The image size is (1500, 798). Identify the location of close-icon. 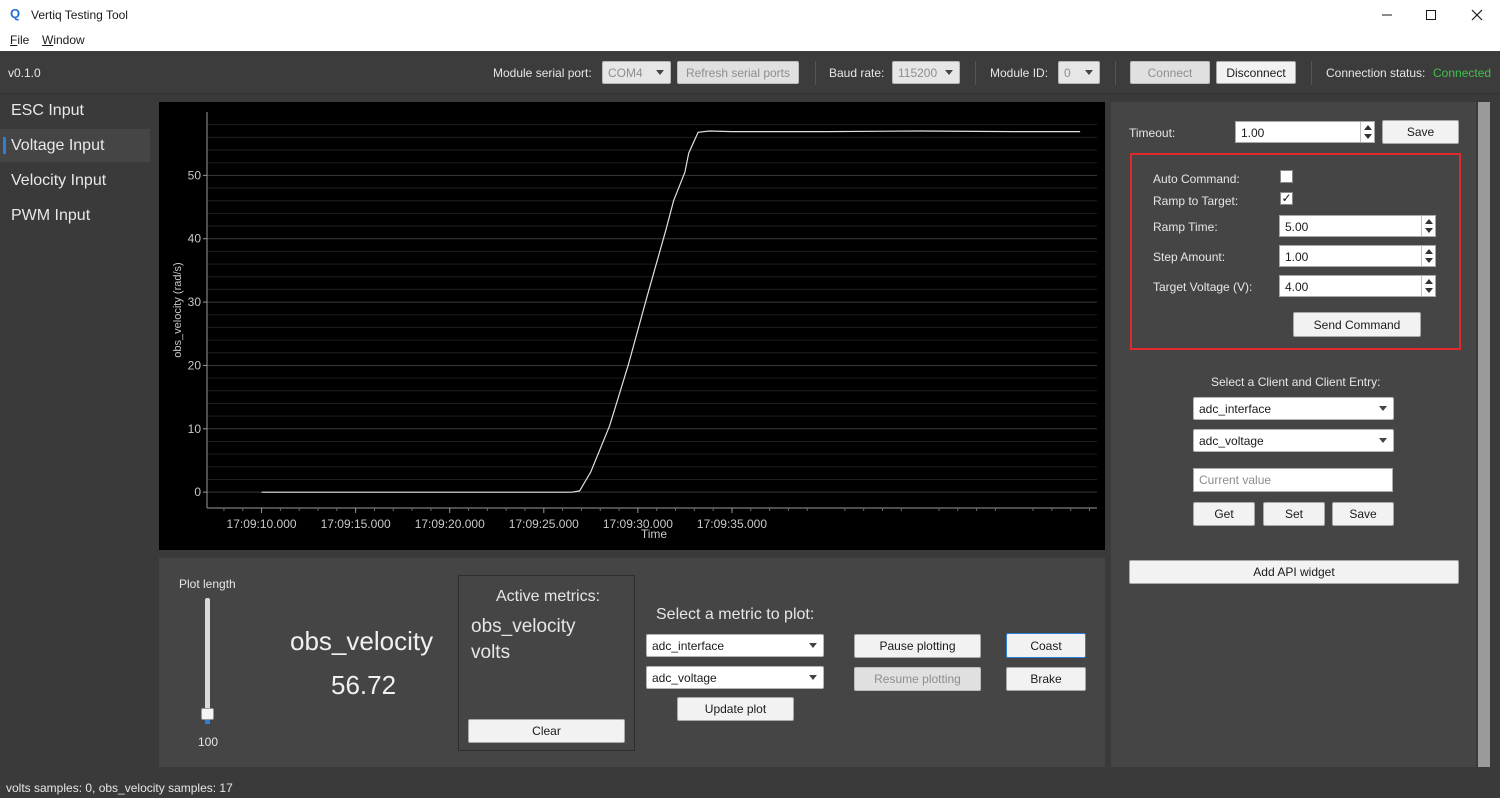
(1477, 15).